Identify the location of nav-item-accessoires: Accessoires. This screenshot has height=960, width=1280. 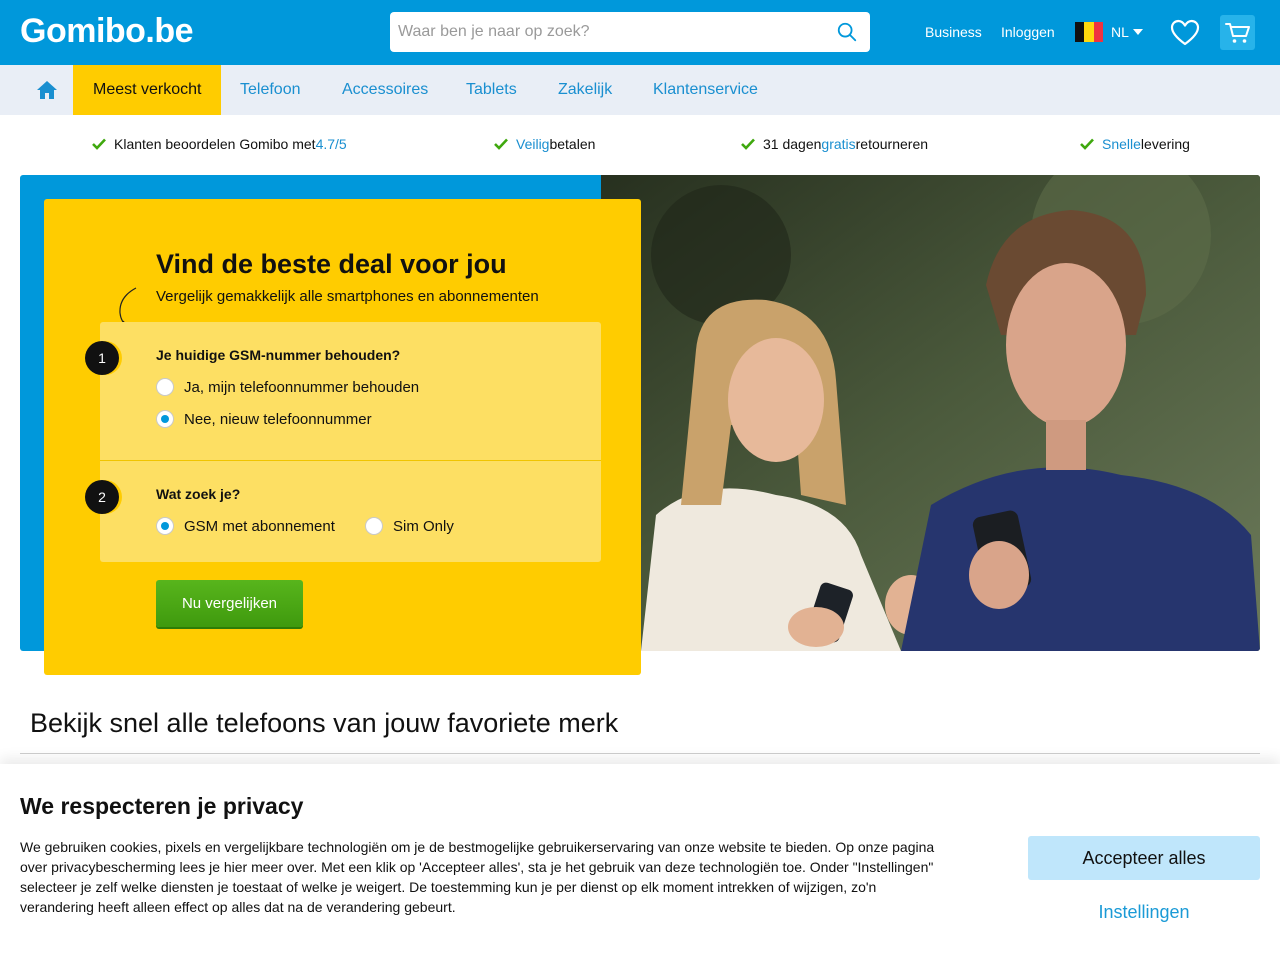
(385, 90).